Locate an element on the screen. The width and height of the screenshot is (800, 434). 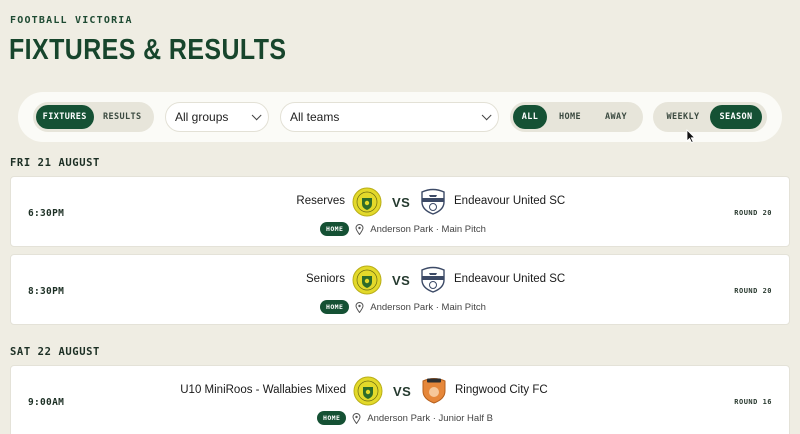
kickoff-time: 9:00AM is located at coordinates (46, 402).